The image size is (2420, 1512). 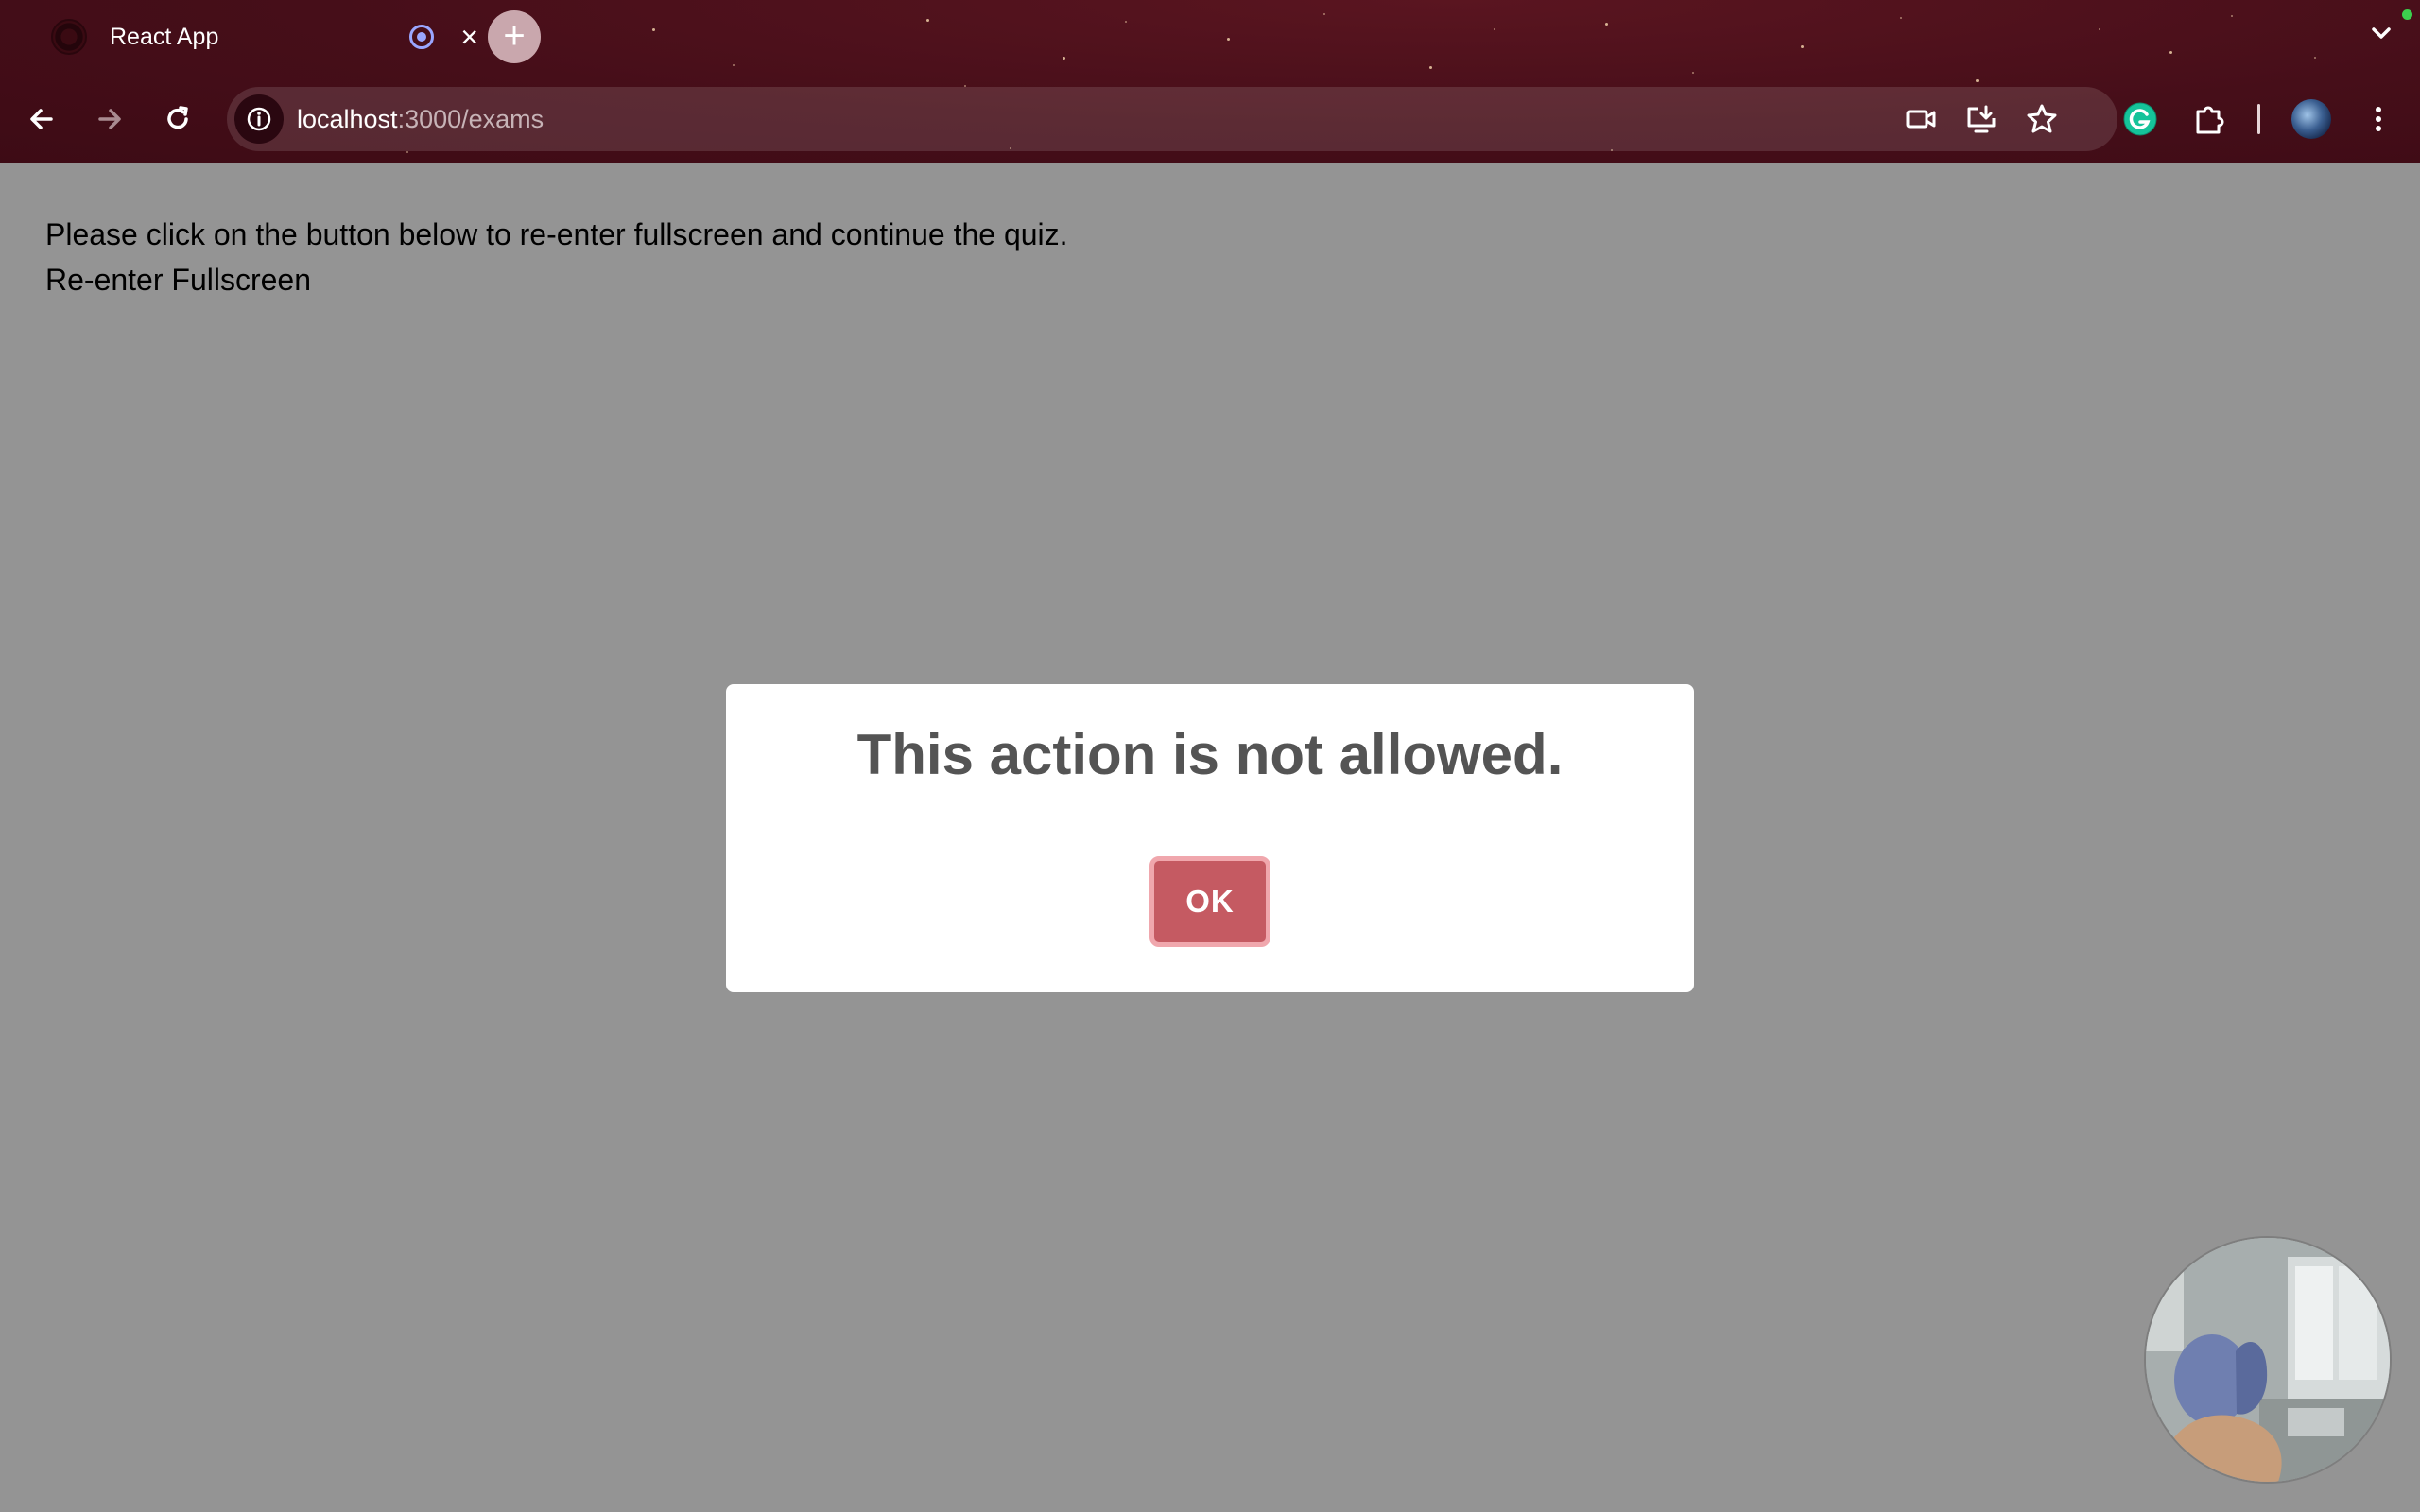 What do you see at coordinates (164, 36) in the screenshot?
I see `tab-title: React App` at bounding box center [164, 36].